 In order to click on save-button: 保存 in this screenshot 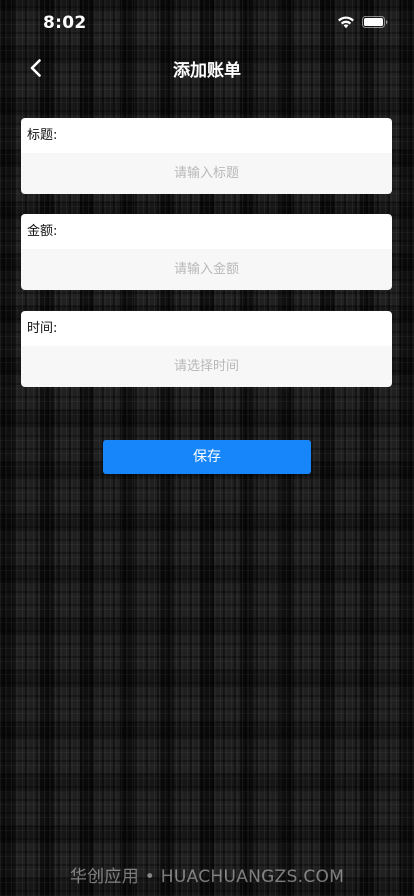, I will do `click(207, 457)`.